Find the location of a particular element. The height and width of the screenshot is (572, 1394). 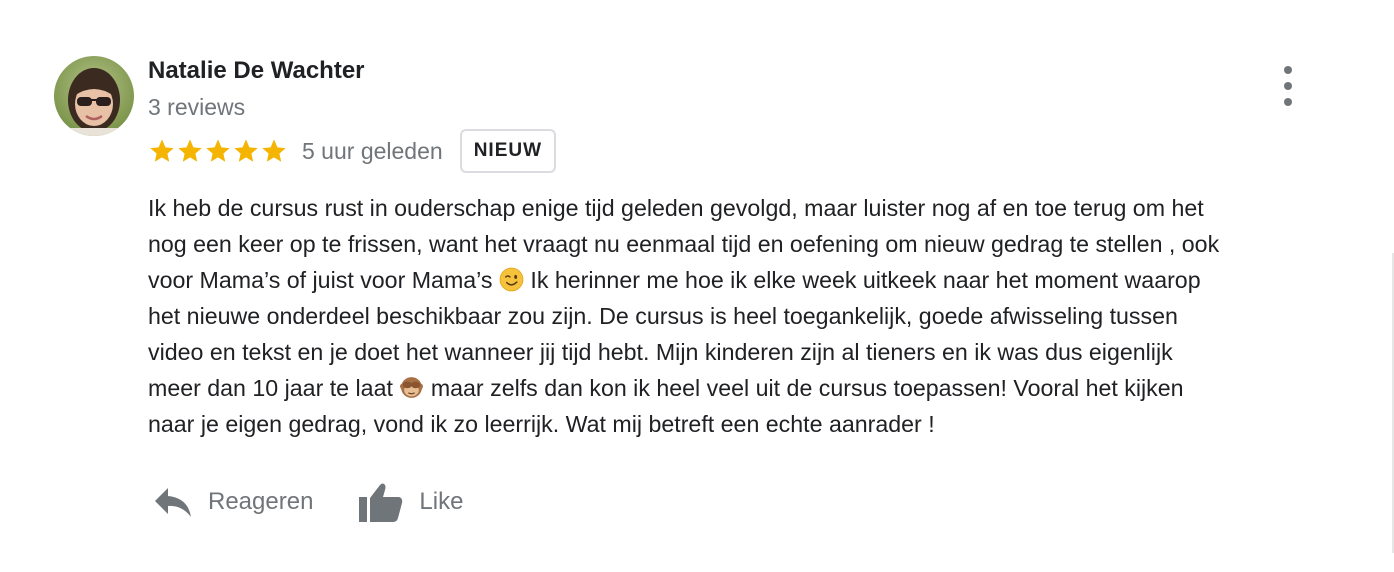

star-rating is located at coordinates (218, 151).